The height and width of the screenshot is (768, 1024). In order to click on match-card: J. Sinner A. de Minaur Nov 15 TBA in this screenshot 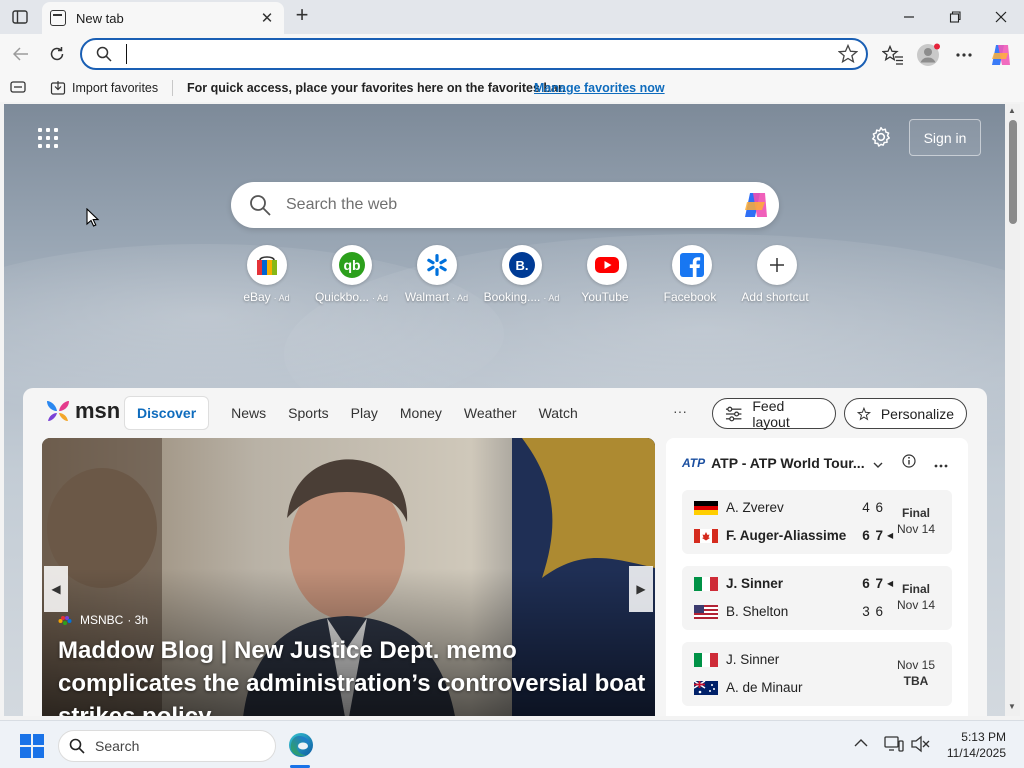, I will do `click(817, 674)`.